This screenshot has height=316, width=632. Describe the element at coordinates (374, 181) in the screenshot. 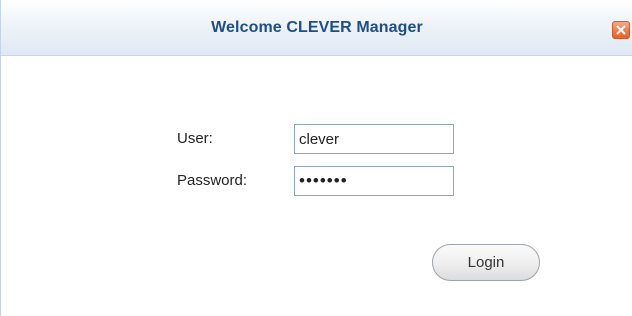

I see `password-input` at that location.